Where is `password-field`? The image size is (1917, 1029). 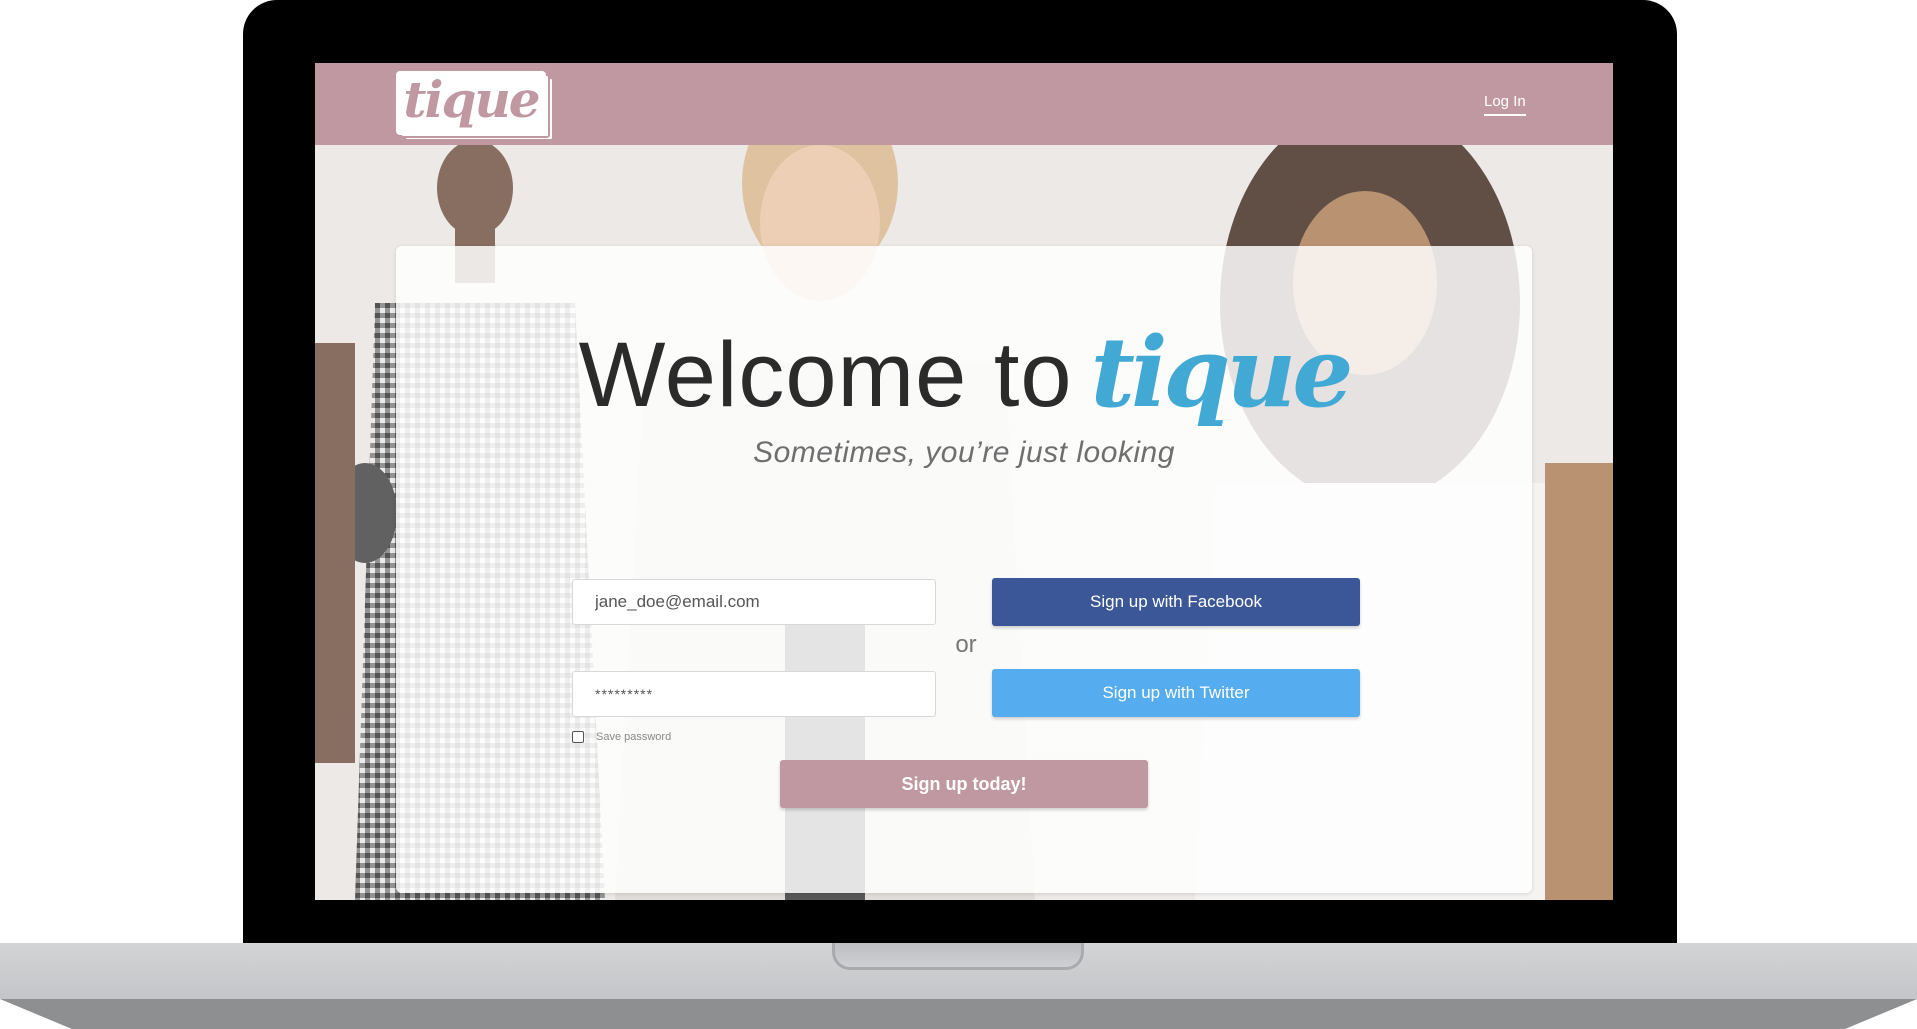
password-field is located at coordinates (754, 694).